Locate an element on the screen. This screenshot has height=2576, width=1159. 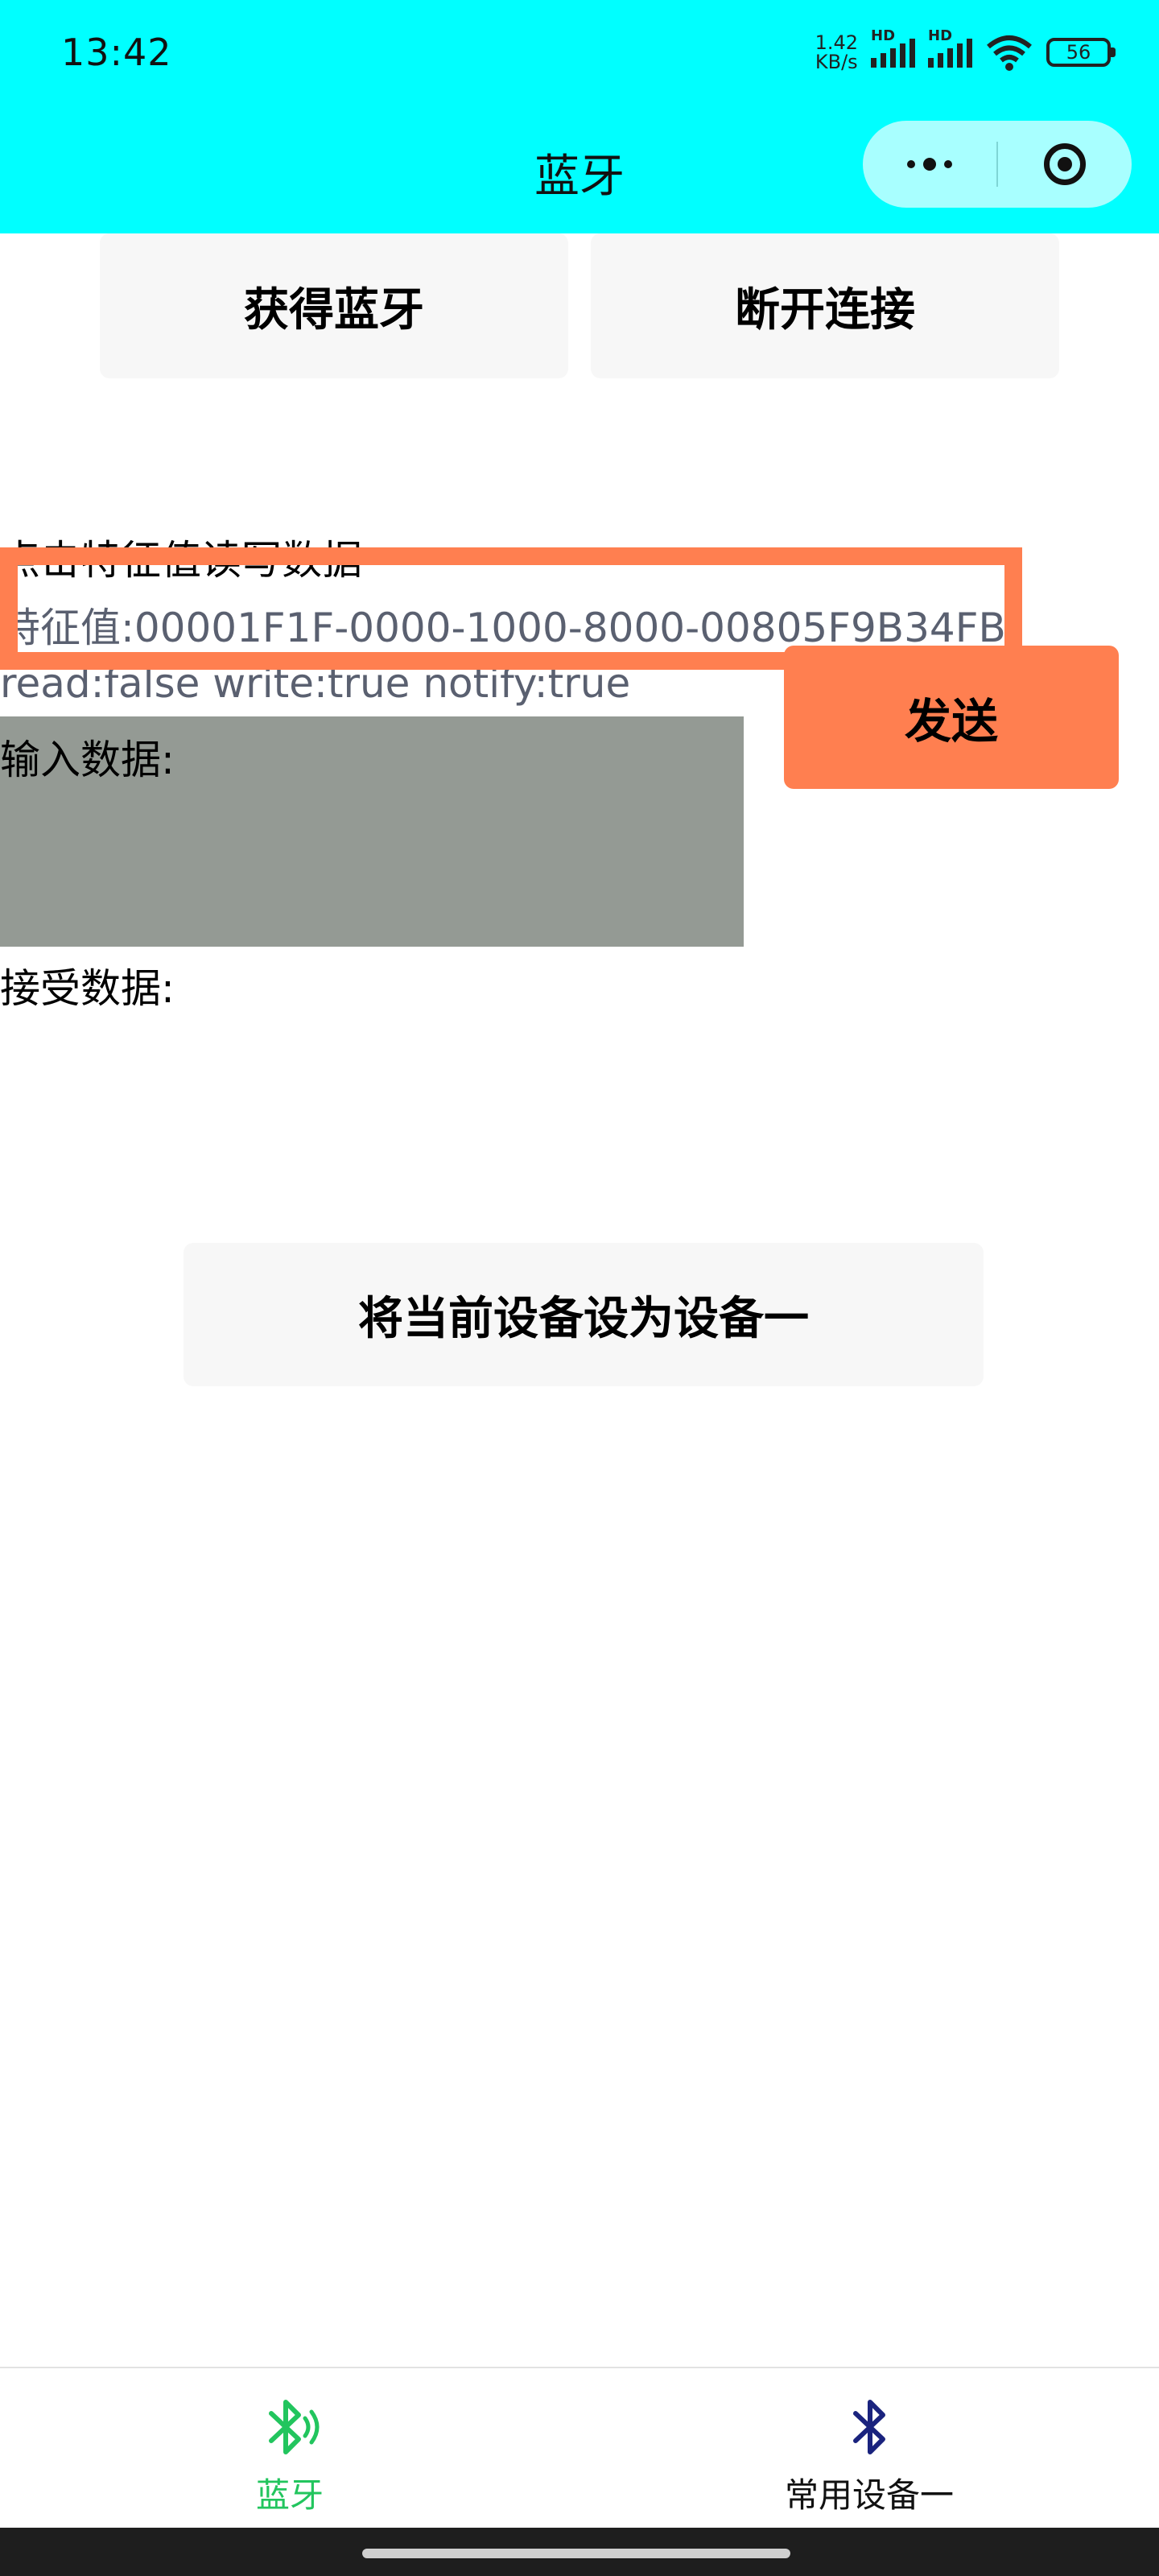
home-indicator-bar is located at coordinates (579, 2552).